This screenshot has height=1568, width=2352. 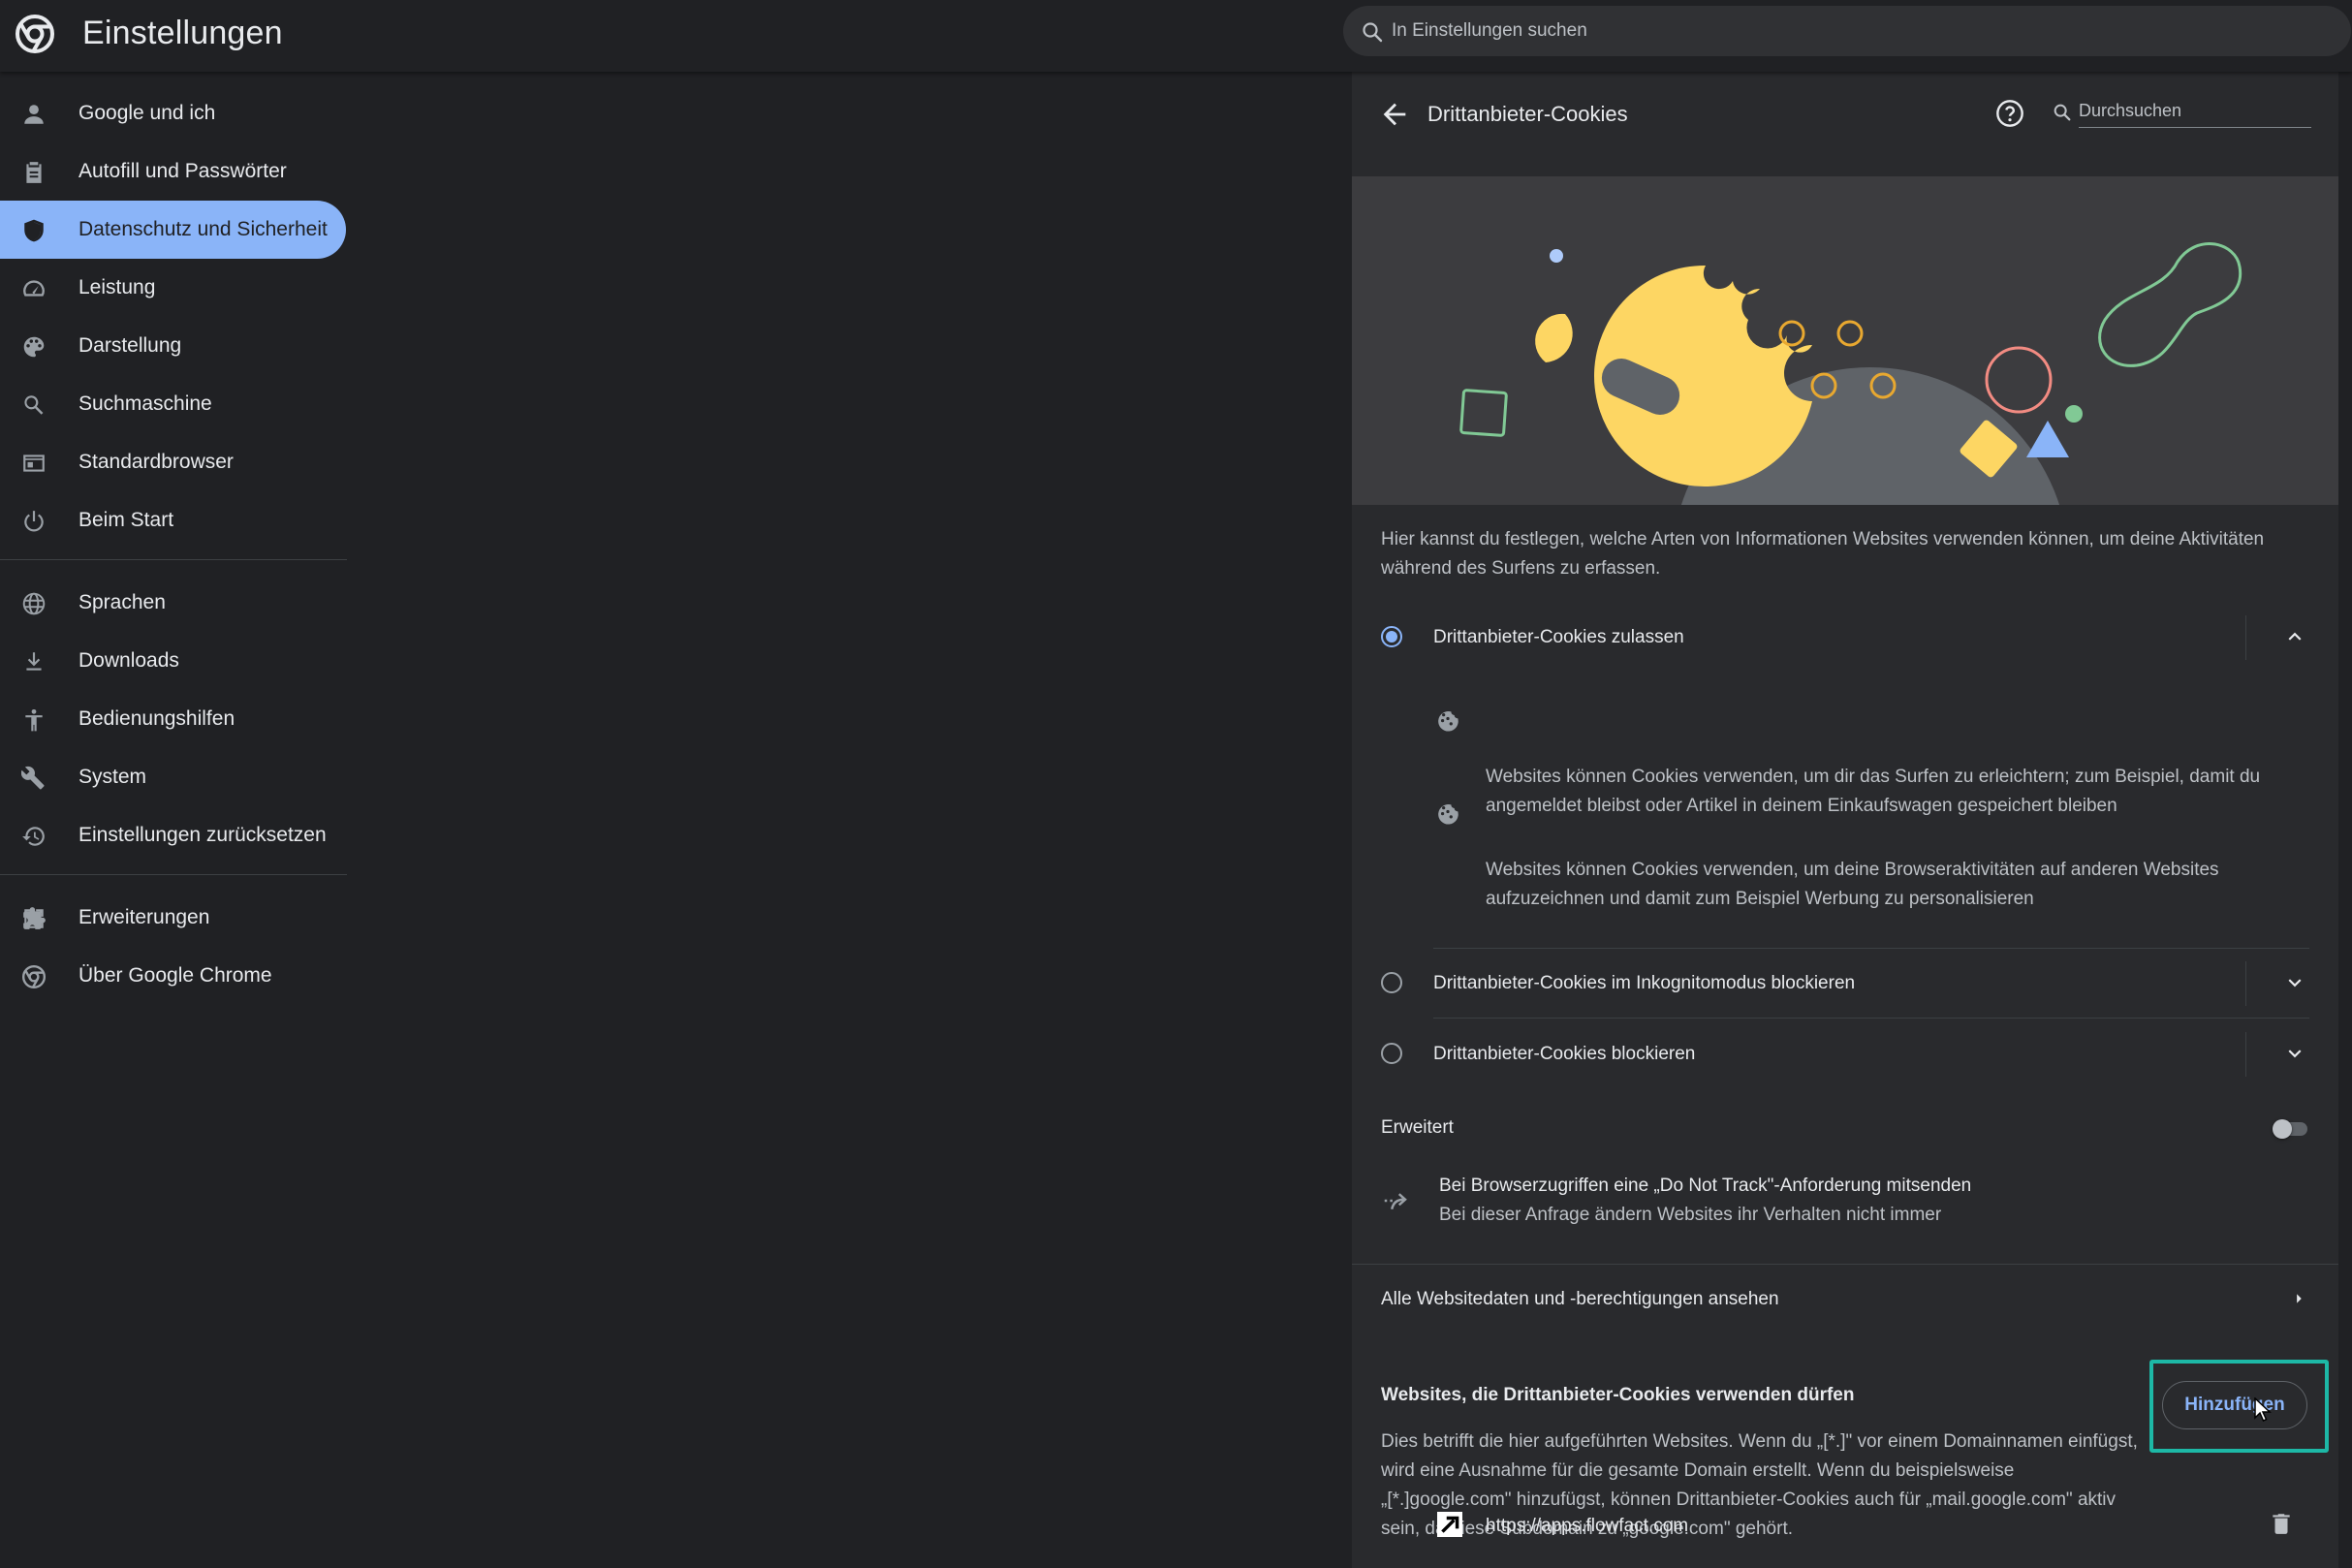 What do you see at coordinates (2282, 1129) in the screenshot?
I see `toggle-knob` at bounding box center [2282, 1129].